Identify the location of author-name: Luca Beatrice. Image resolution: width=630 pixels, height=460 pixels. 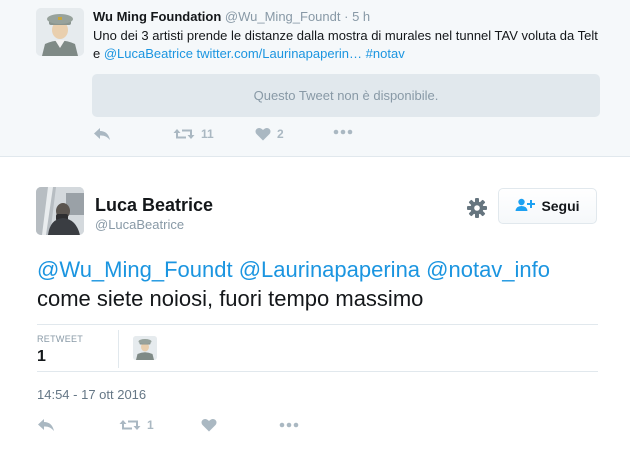
(154, 205).